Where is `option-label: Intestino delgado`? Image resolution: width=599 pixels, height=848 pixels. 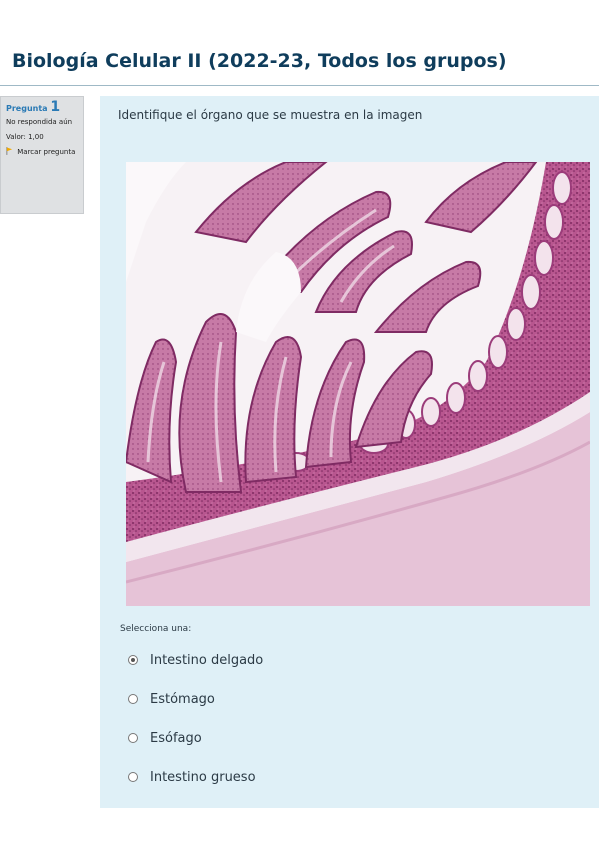 option-label: Intestino delgado is located at coordinates (207, 660).